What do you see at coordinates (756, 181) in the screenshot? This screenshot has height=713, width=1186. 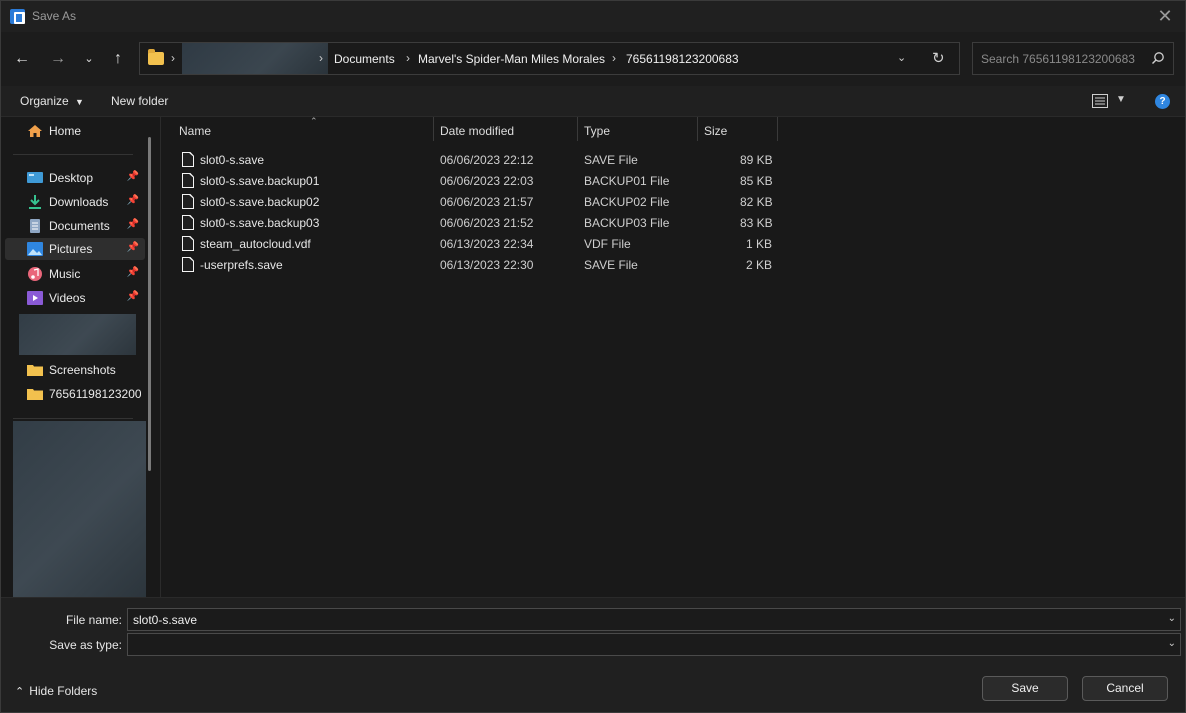 I see `file-size: 85 KB` at bounding box center [756, 181].